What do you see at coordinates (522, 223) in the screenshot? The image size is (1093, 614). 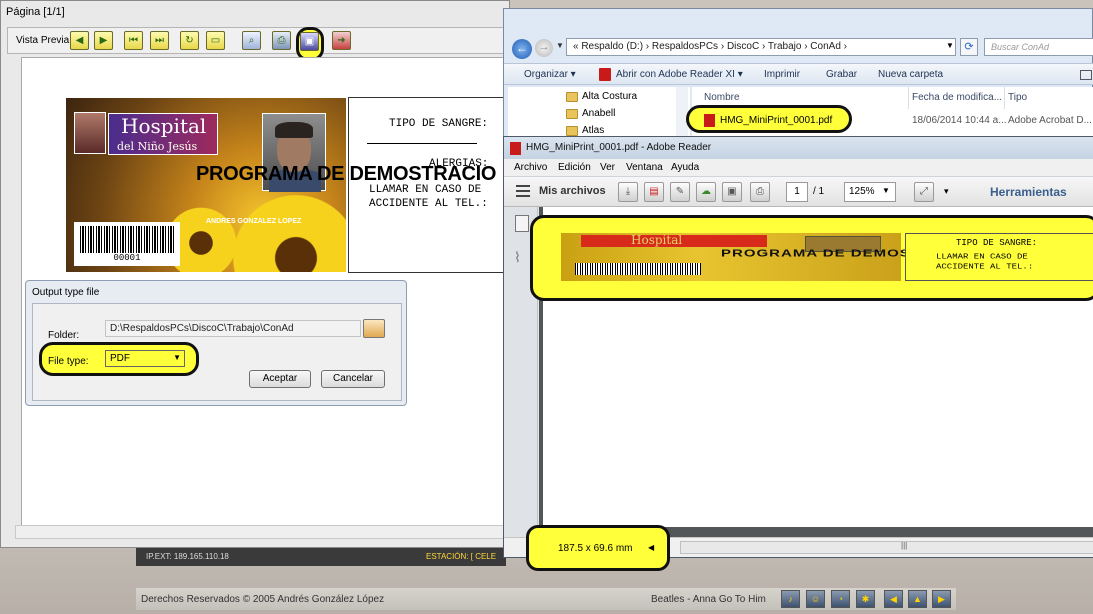 I see `pages-icon` at bounding box center [522, 223].